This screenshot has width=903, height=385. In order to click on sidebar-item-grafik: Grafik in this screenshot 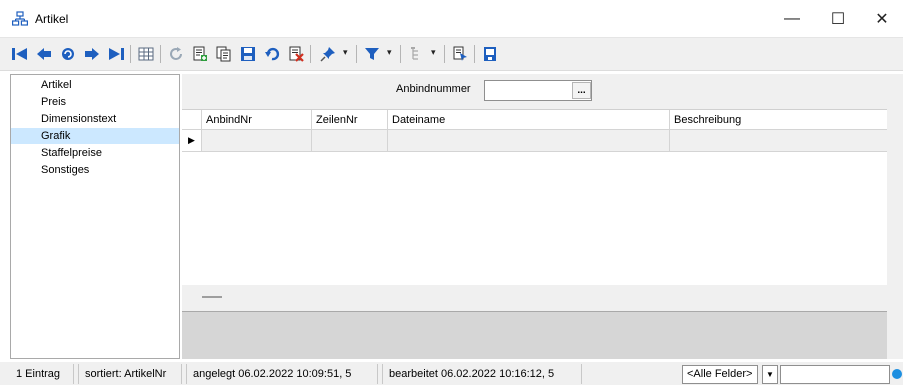, I will do `click(95, 136)`.